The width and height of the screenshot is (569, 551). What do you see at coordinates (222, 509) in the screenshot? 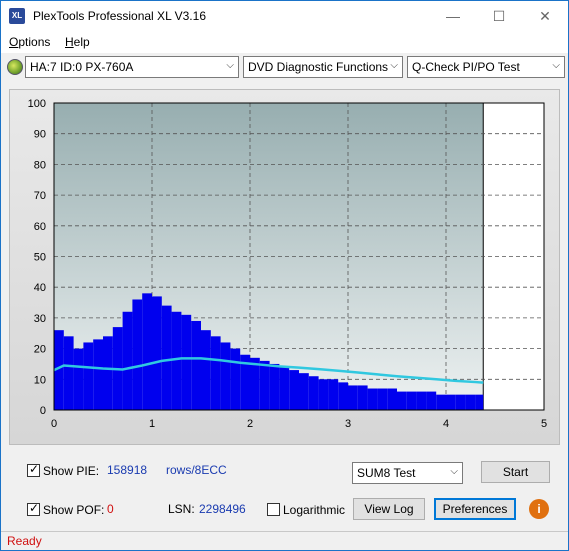
I see `lsn-value: 2298496` at bounding box center [222, 509].